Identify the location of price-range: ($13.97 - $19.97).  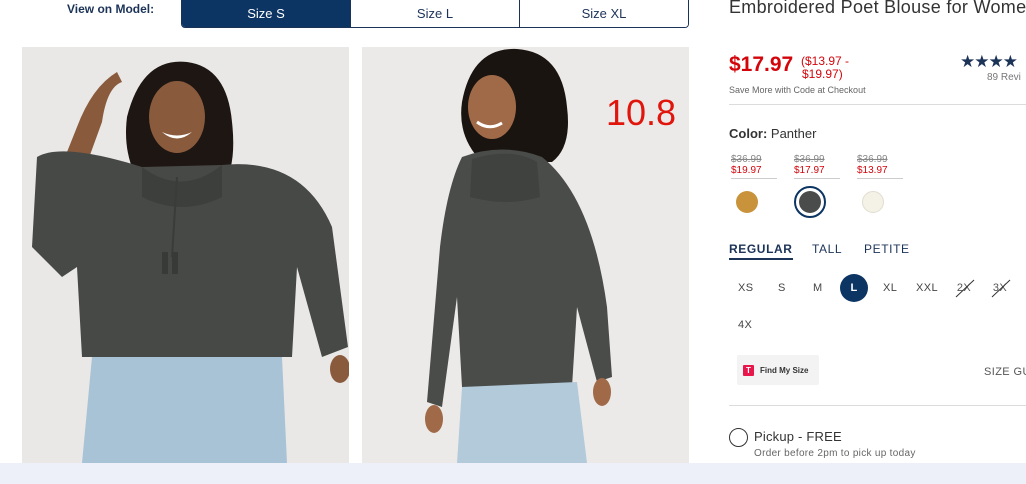
(831, 68).